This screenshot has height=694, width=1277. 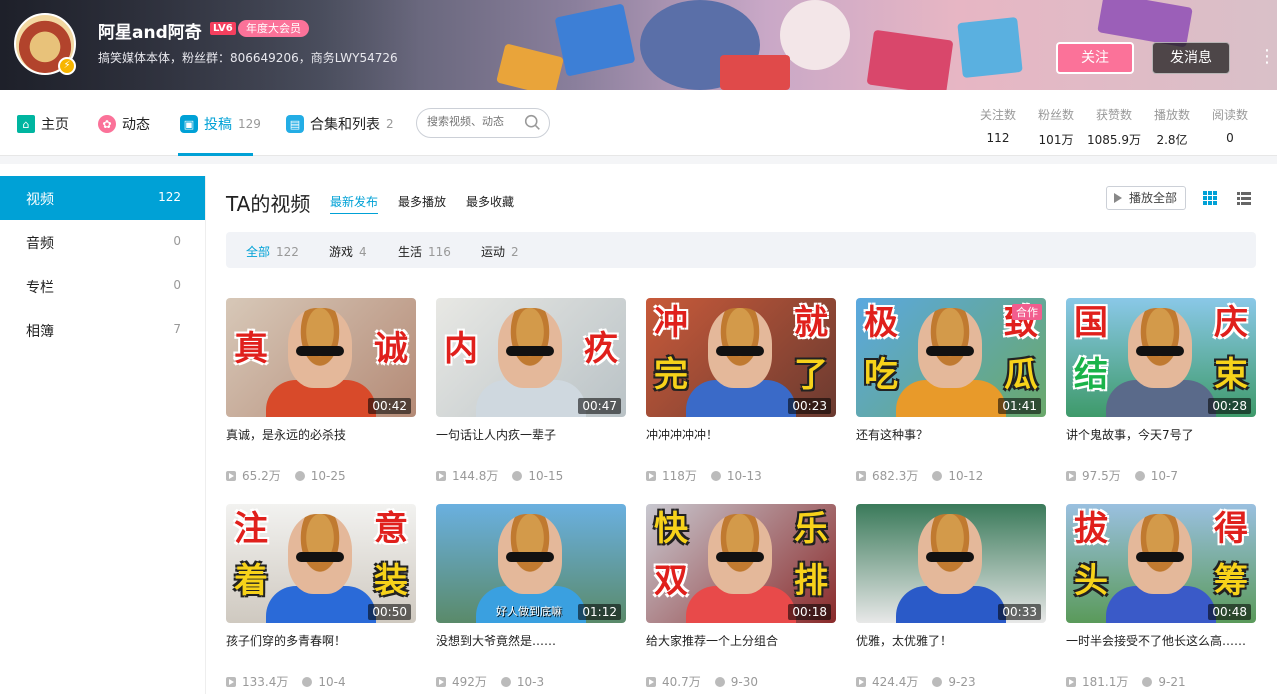 I want to click on video-meta: 144.8万 10-15, so click(x=499, y=475).